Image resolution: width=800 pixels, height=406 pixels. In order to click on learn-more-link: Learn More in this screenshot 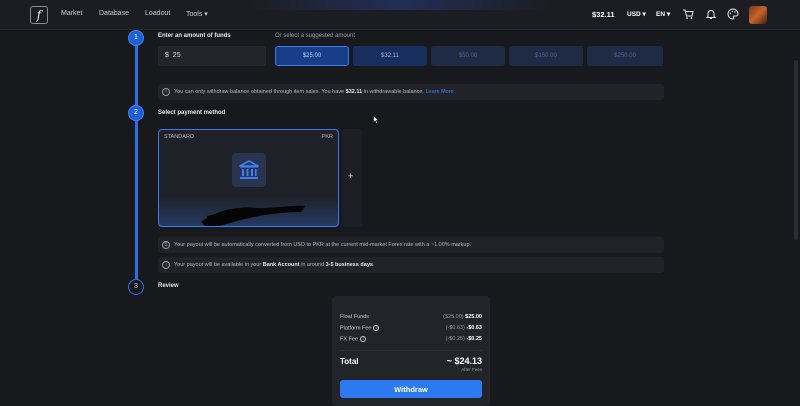, I will do `click(439, 92)`.